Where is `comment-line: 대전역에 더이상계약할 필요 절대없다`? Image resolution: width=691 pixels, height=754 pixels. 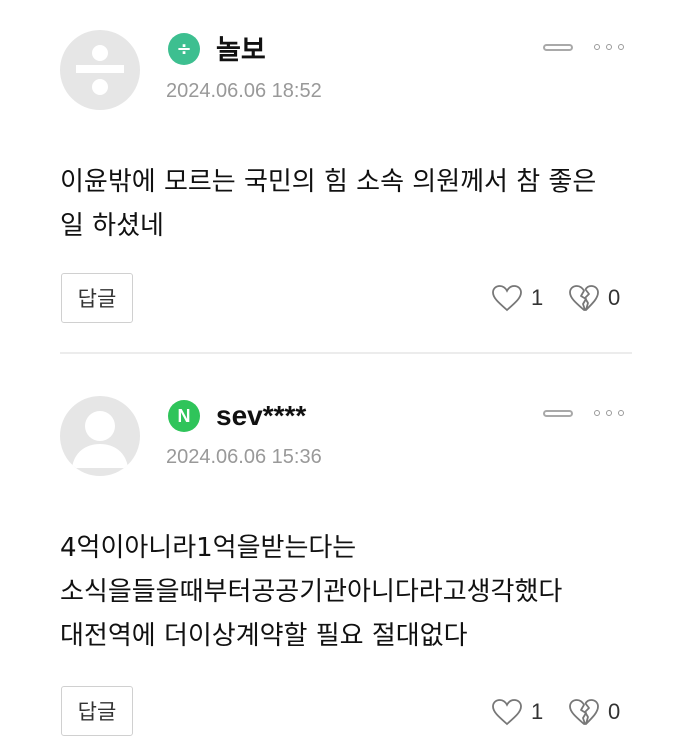 comment-line: 대전역에 더이상계약할 필요 절대없다 is located at coordinates (264, 636).